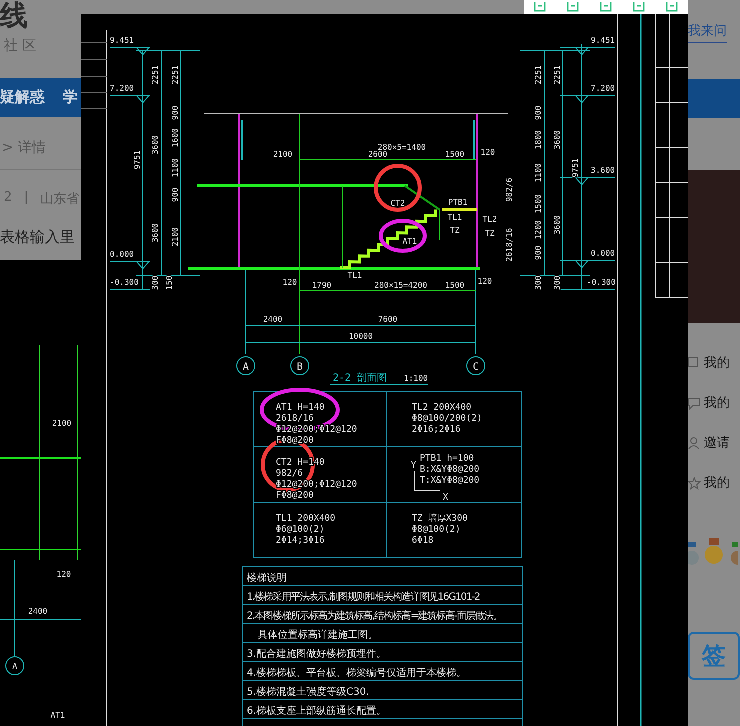 This screenshot has height=726, width=740. I want to click on star-icon, so click(694, 483).